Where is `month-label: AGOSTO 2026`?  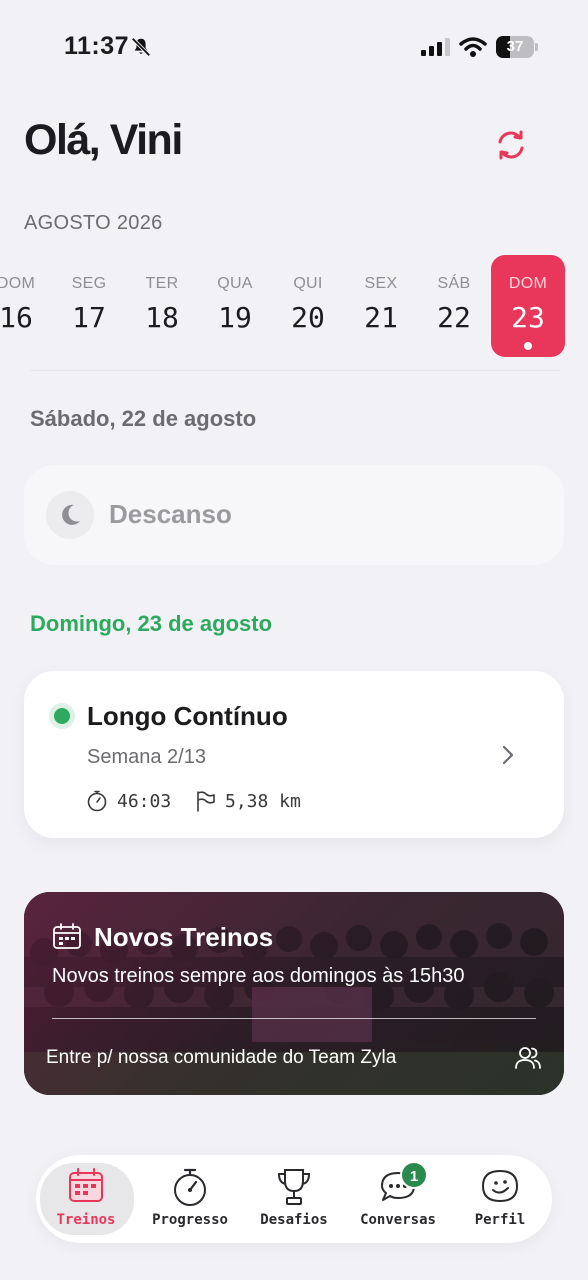
month-label: AGOSTO 2026 is located at coordinates (93, 223).